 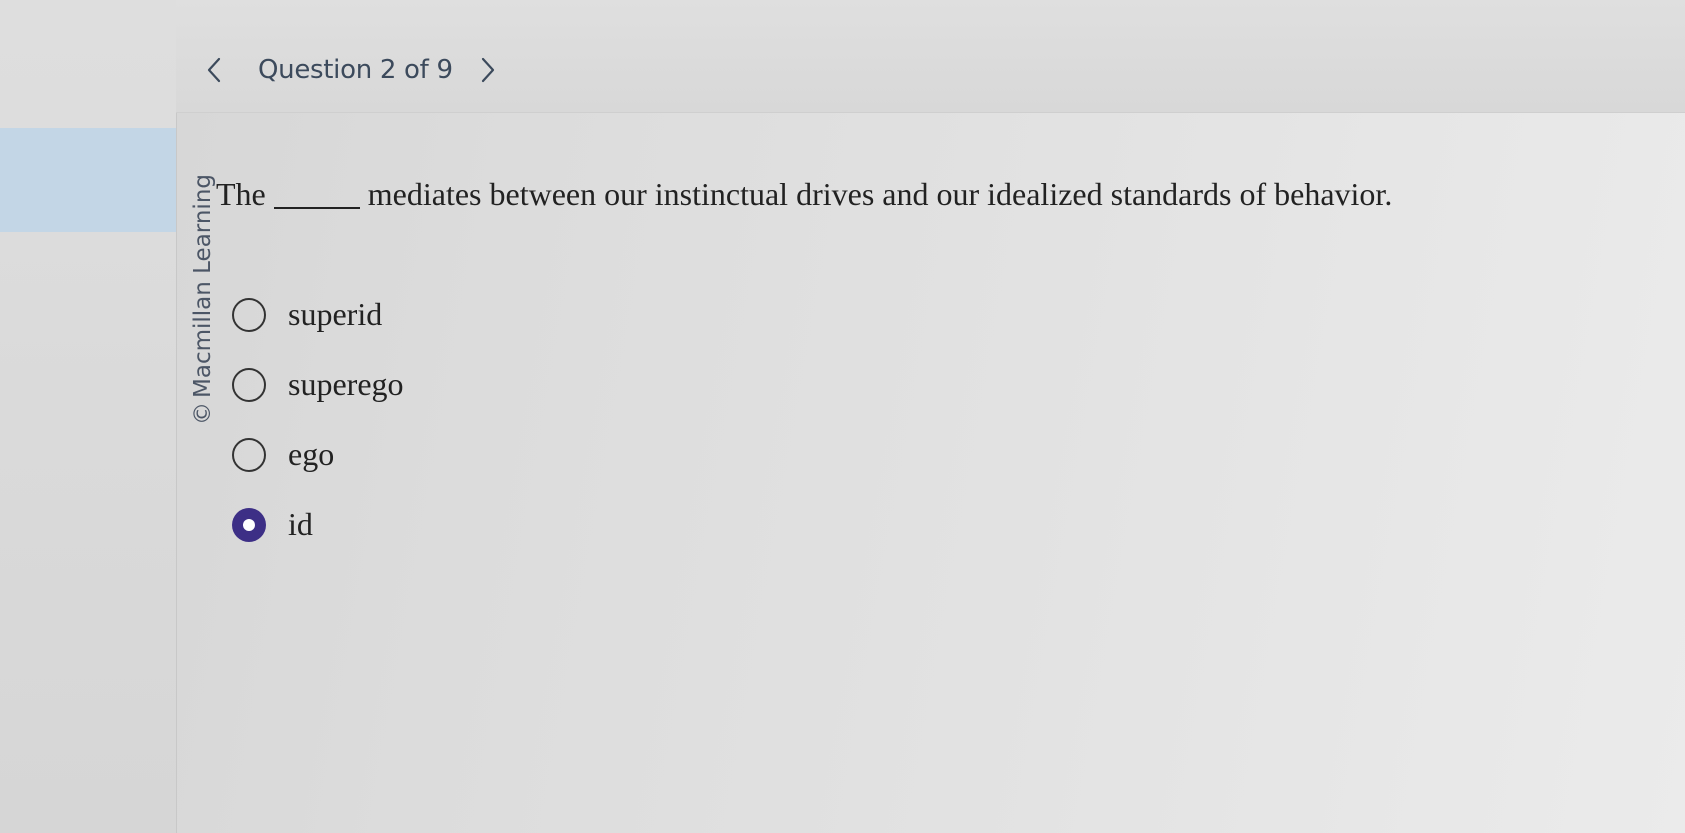 I want to click on option-label: ego, so click(x=311, y=454).